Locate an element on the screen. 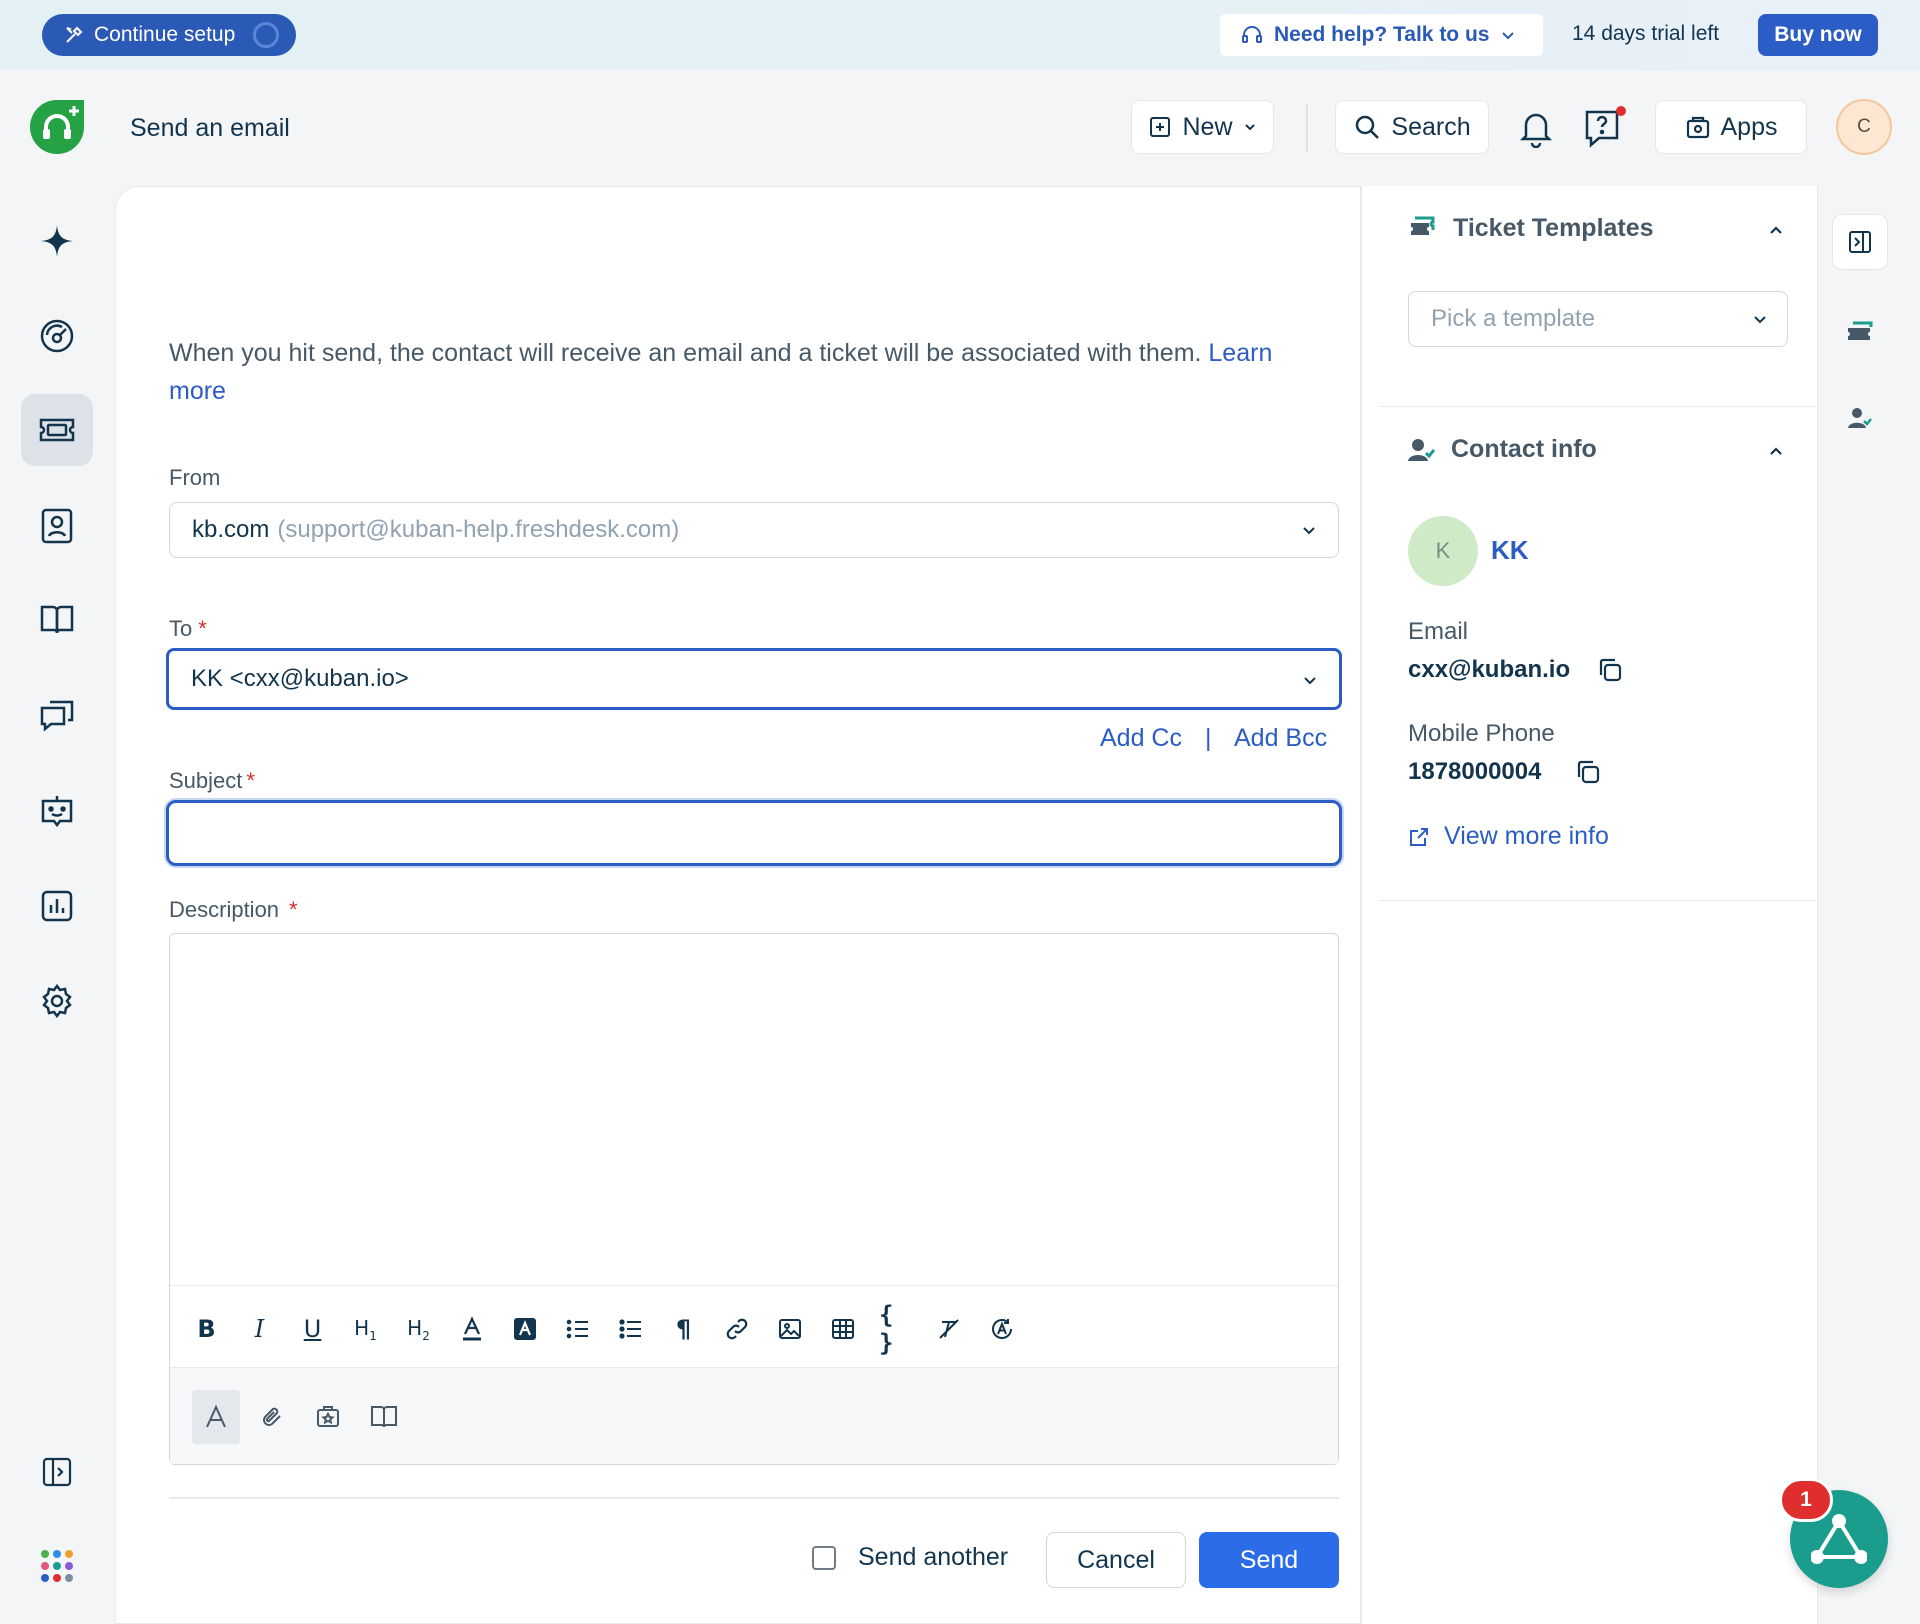 This screenshot has height=1624, width=1920. form-footer-divider is located at coordinates (754, 1498).